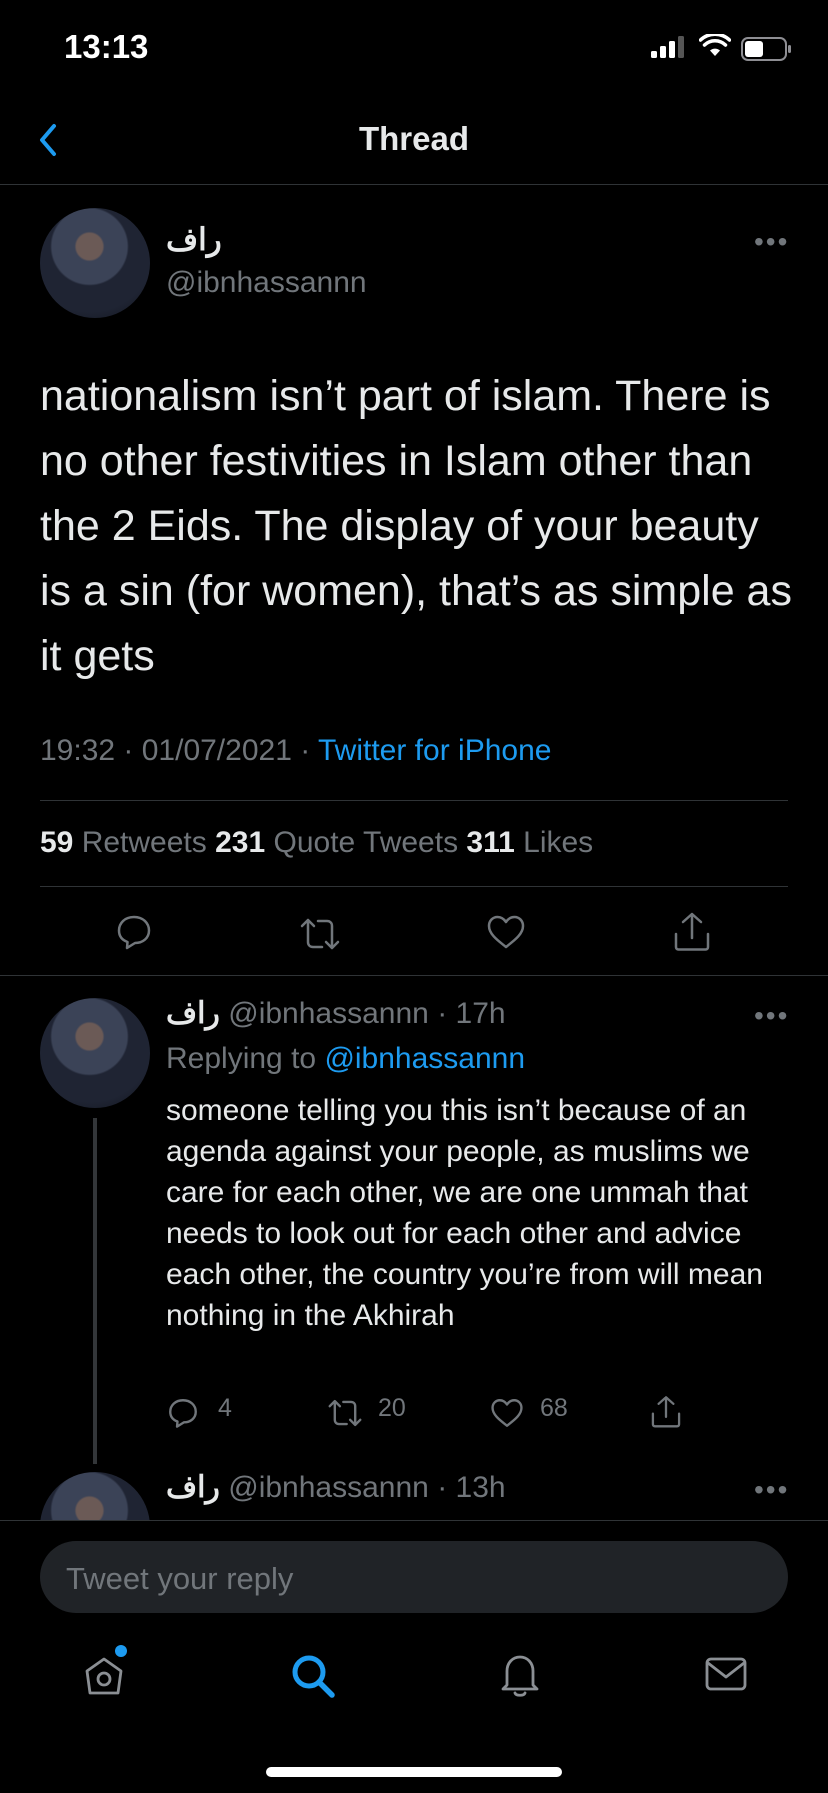 The image size is (828, 1793). What do you see at coordinates (529, 842) in the screenshot?
I see `likes-stat: 311 Likes` at bounding box center [529, 842].